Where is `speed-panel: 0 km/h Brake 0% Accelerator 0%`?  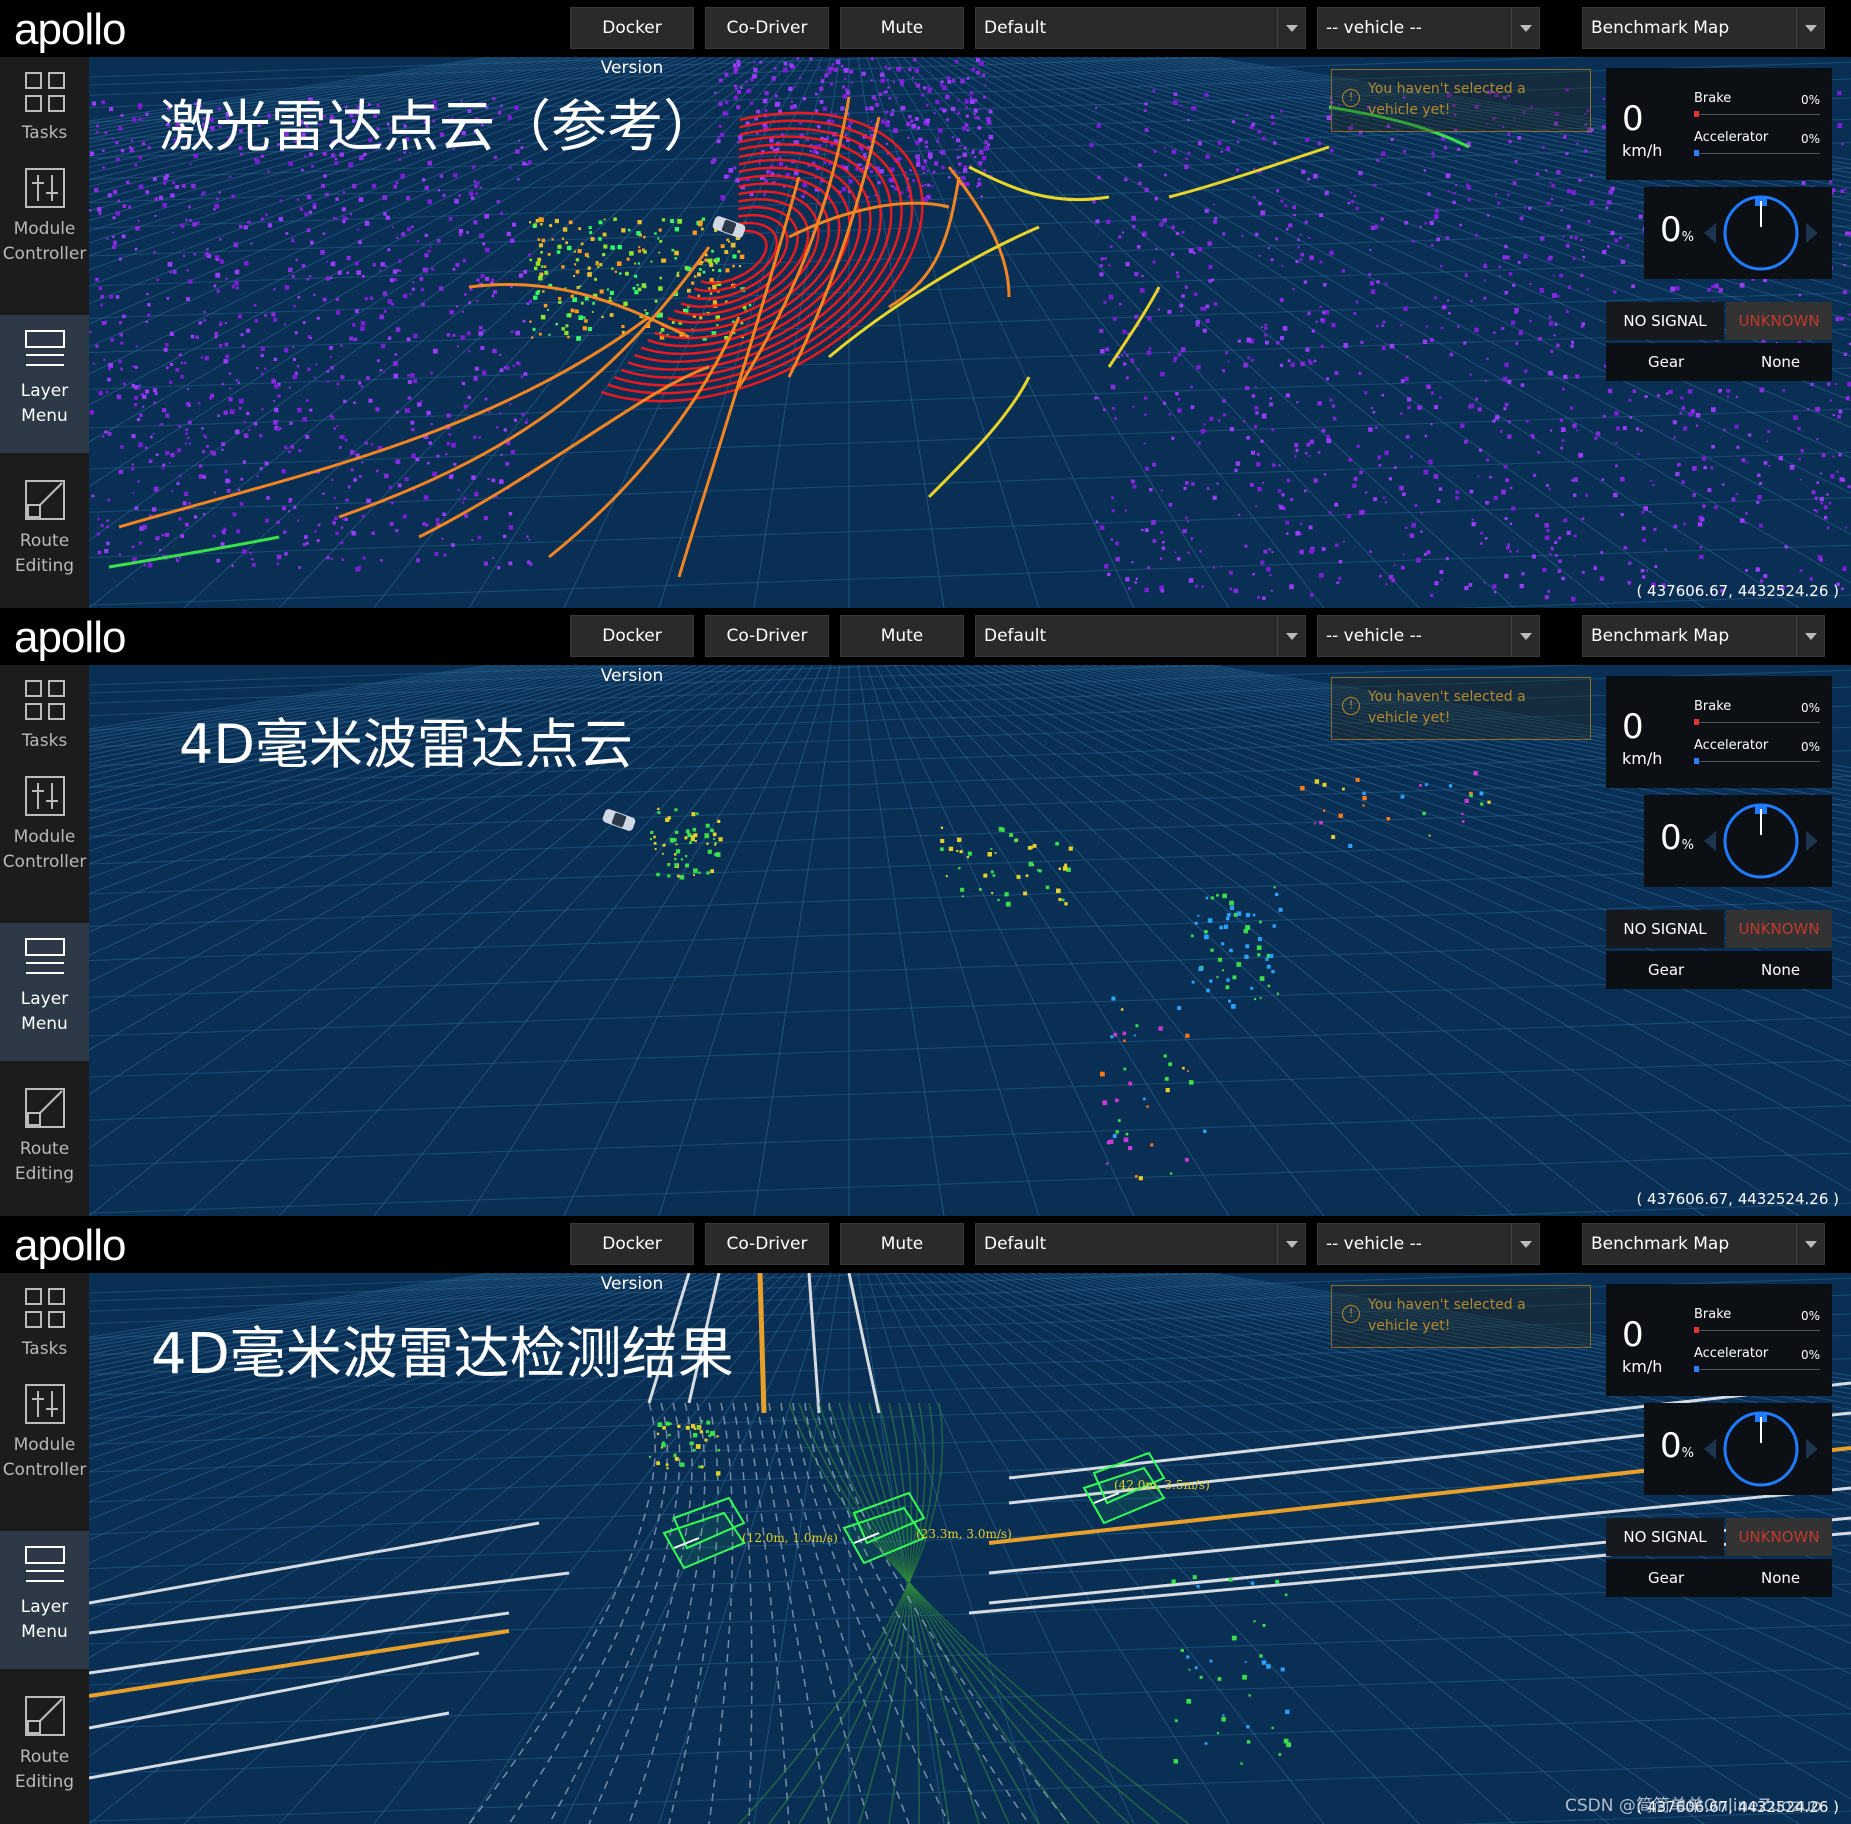 speed-panel: 0 km/h Brake 0% Accelerator 0% is located at coordinates (1719, 124).